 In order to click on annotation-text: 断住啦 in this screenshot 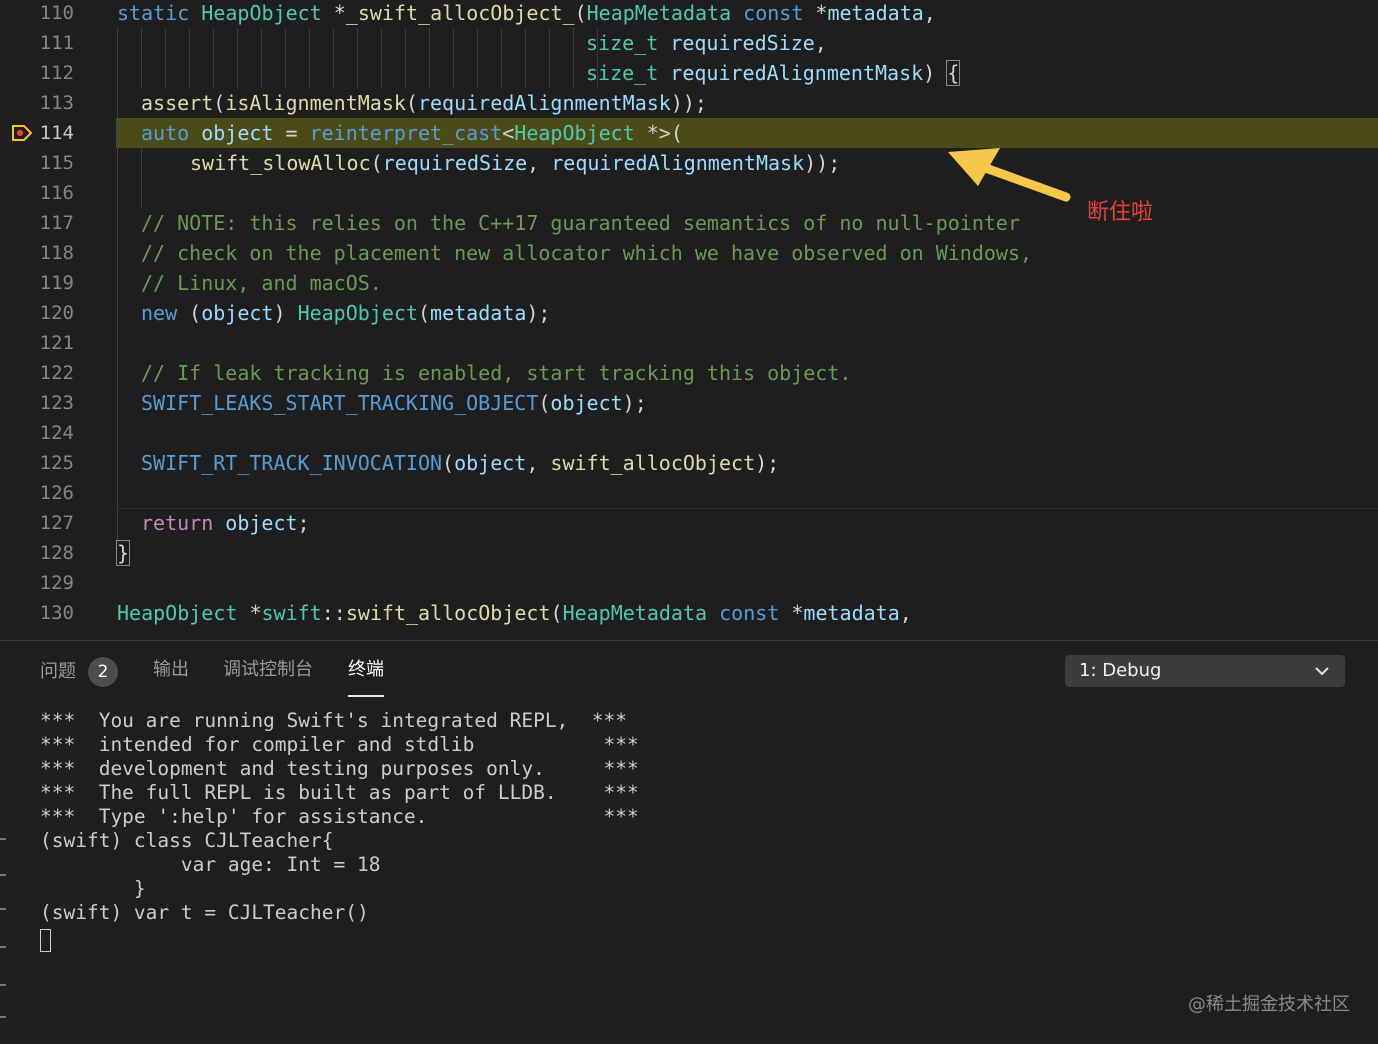, I will do `click(1120, 212)`.